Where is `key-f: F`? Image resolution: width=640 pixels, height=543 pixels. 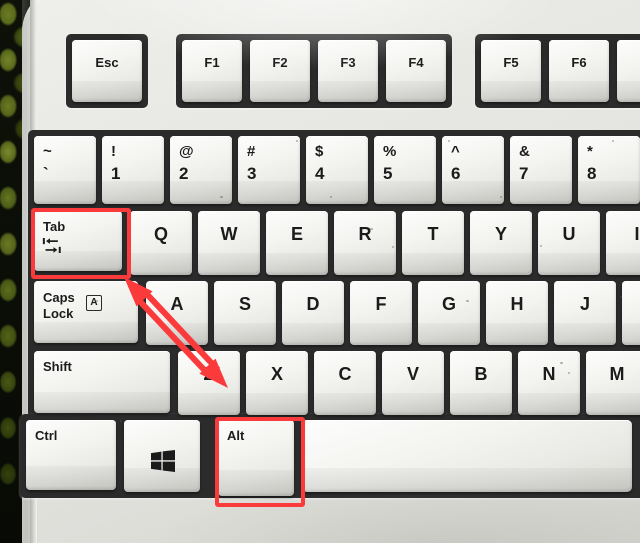
key-f: F is located at coordinates (381, 313).